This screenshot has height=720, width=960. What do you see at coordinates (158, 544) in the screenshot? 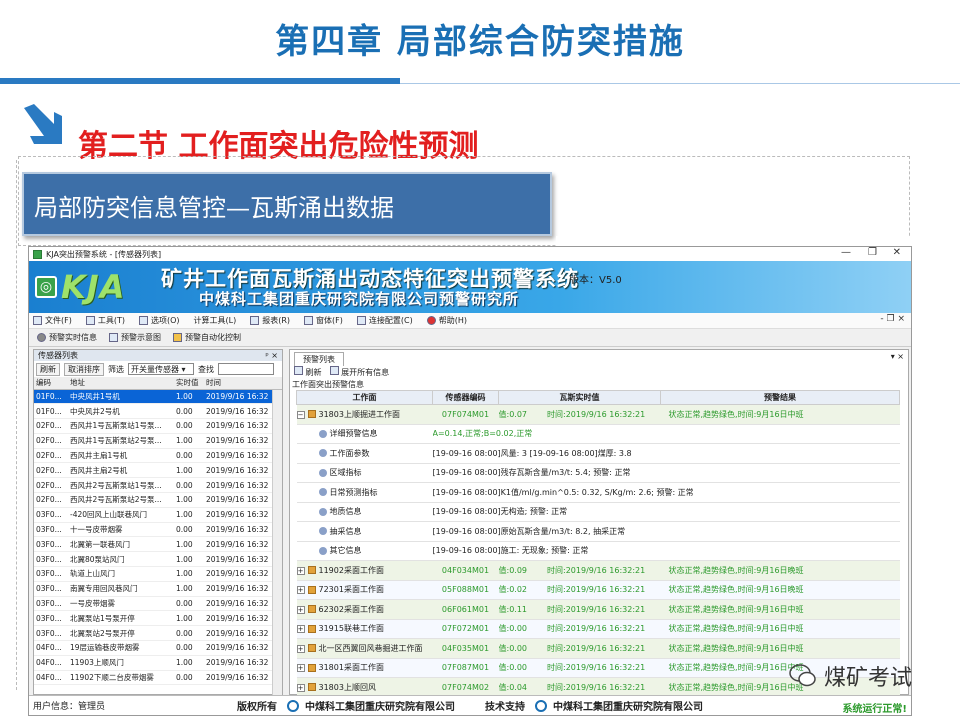
I see `sensor-row: 03F0... 北翼第一联巷风门 1.00 2019/9/16 16:32` at bounding box center [158, 544].